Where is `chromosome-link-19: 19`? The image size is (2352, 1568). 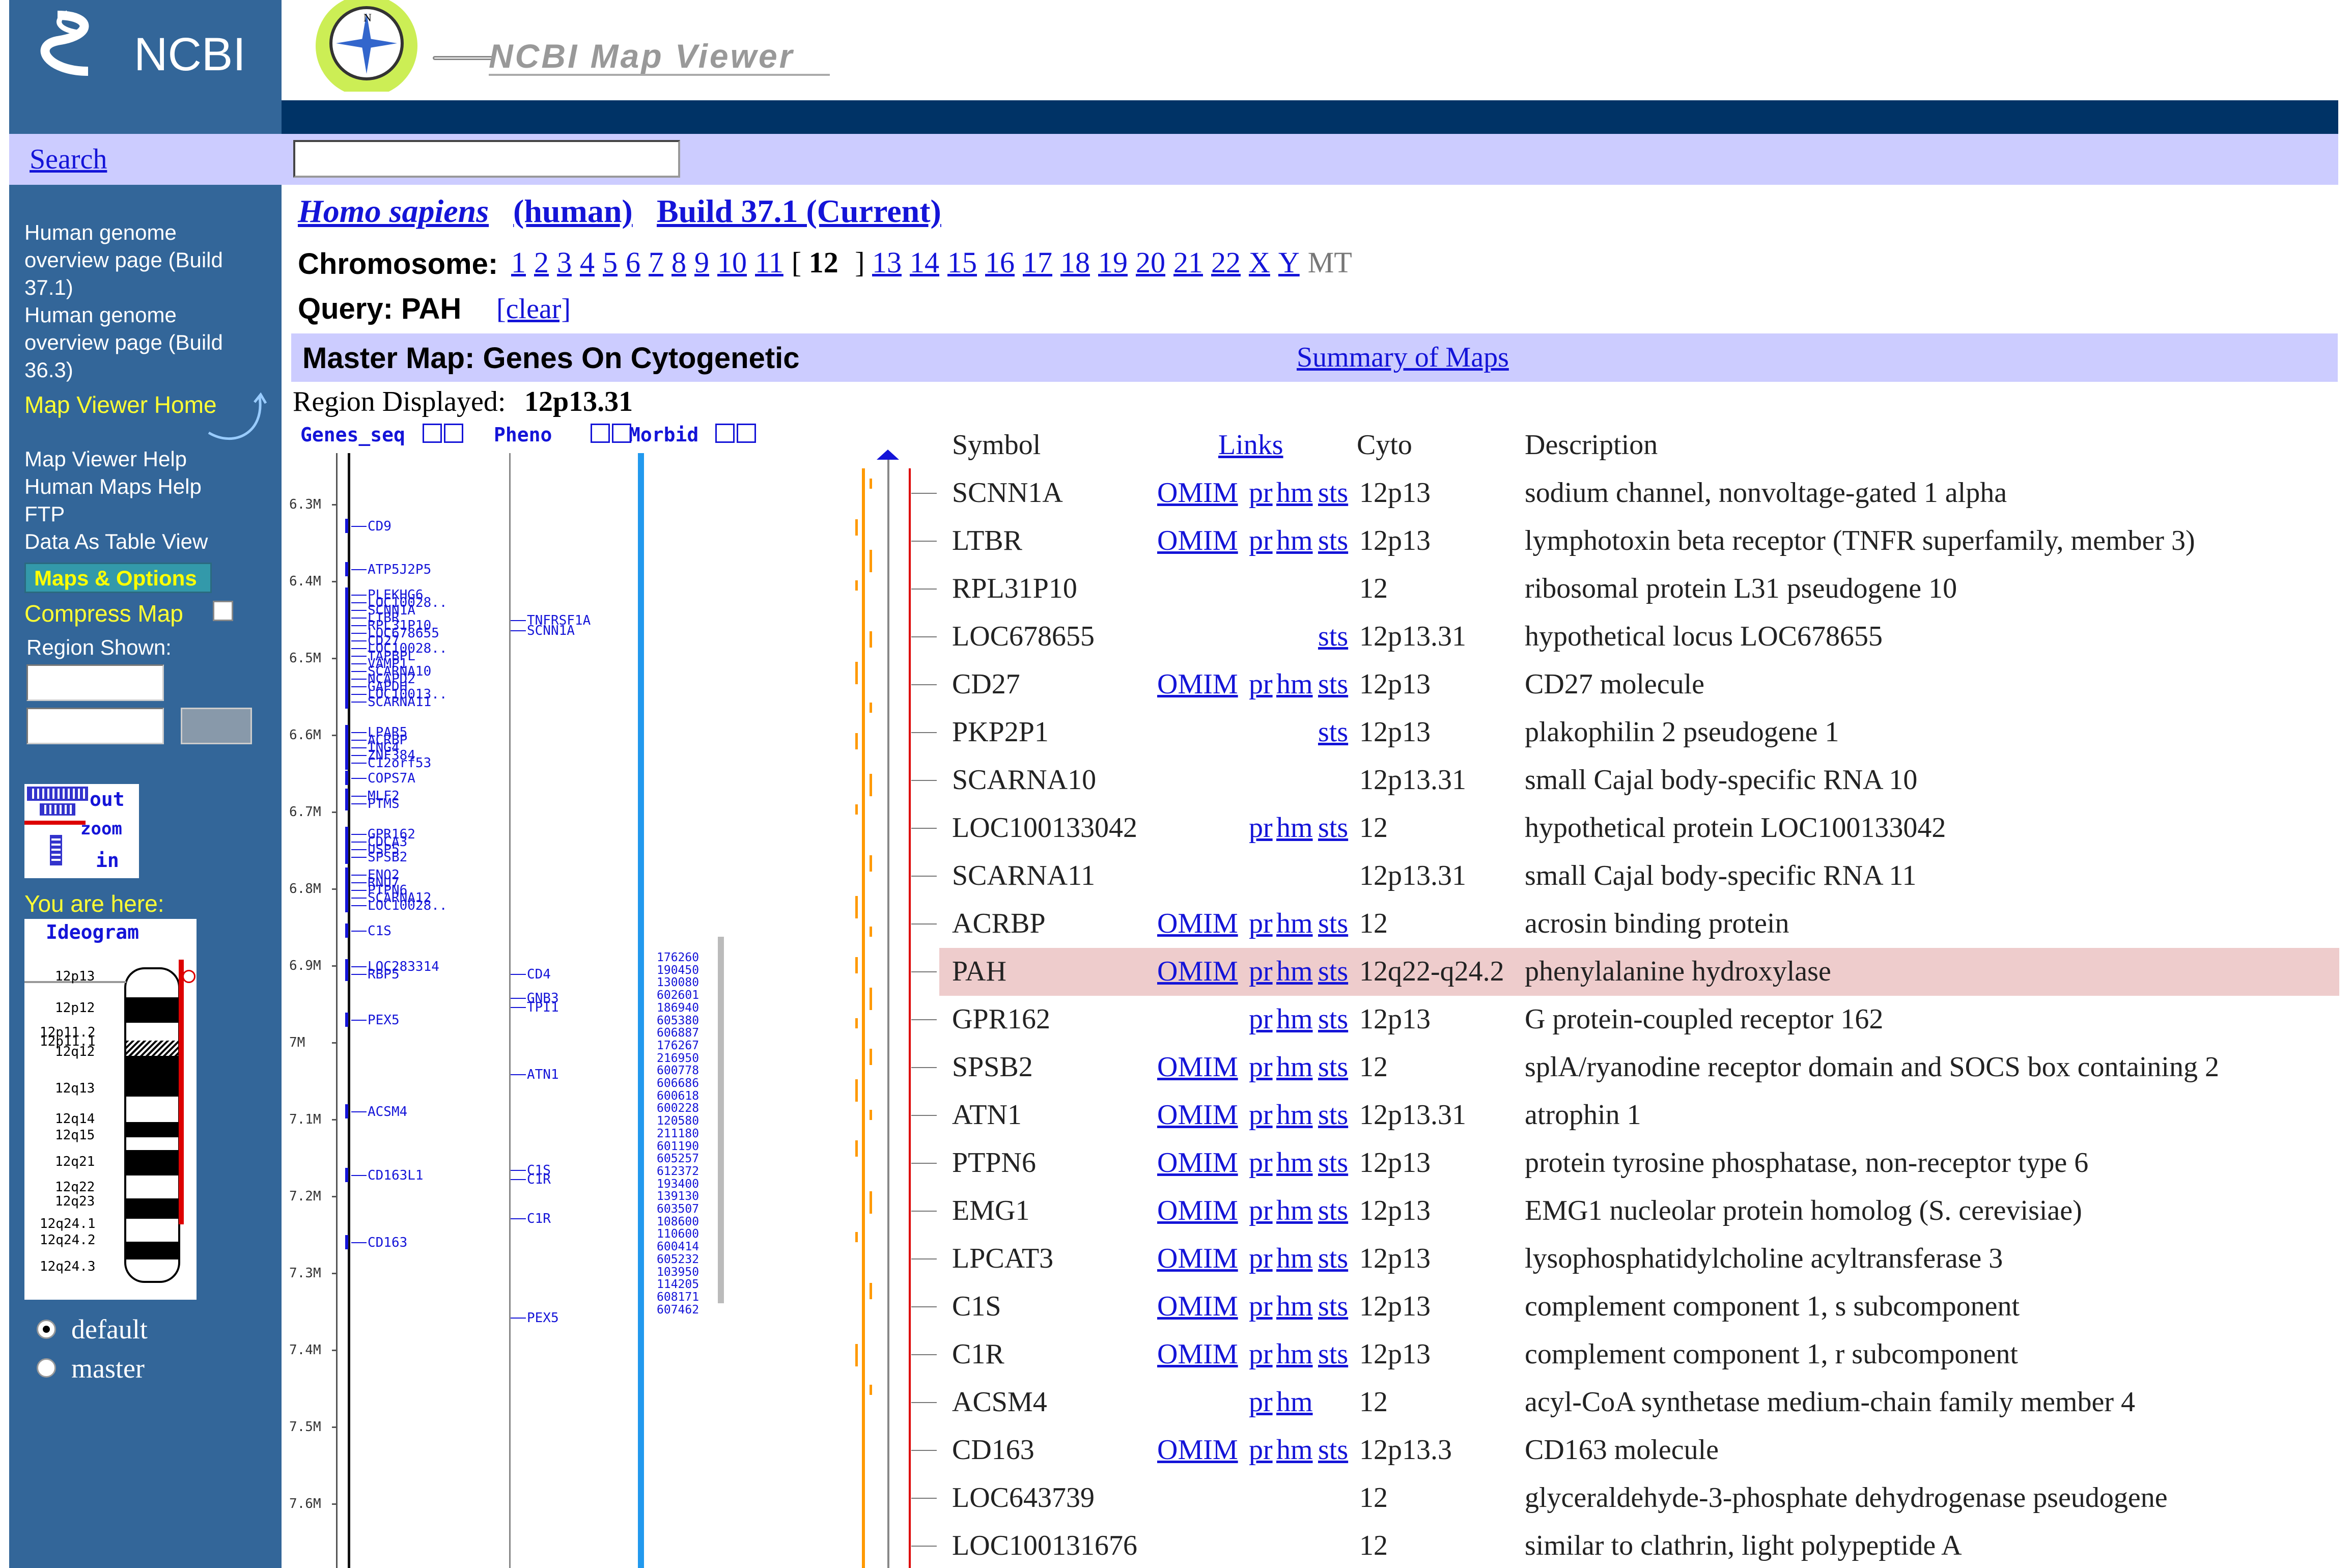 chromosome-link-19: 19 is located at coordinates (1113, 262).